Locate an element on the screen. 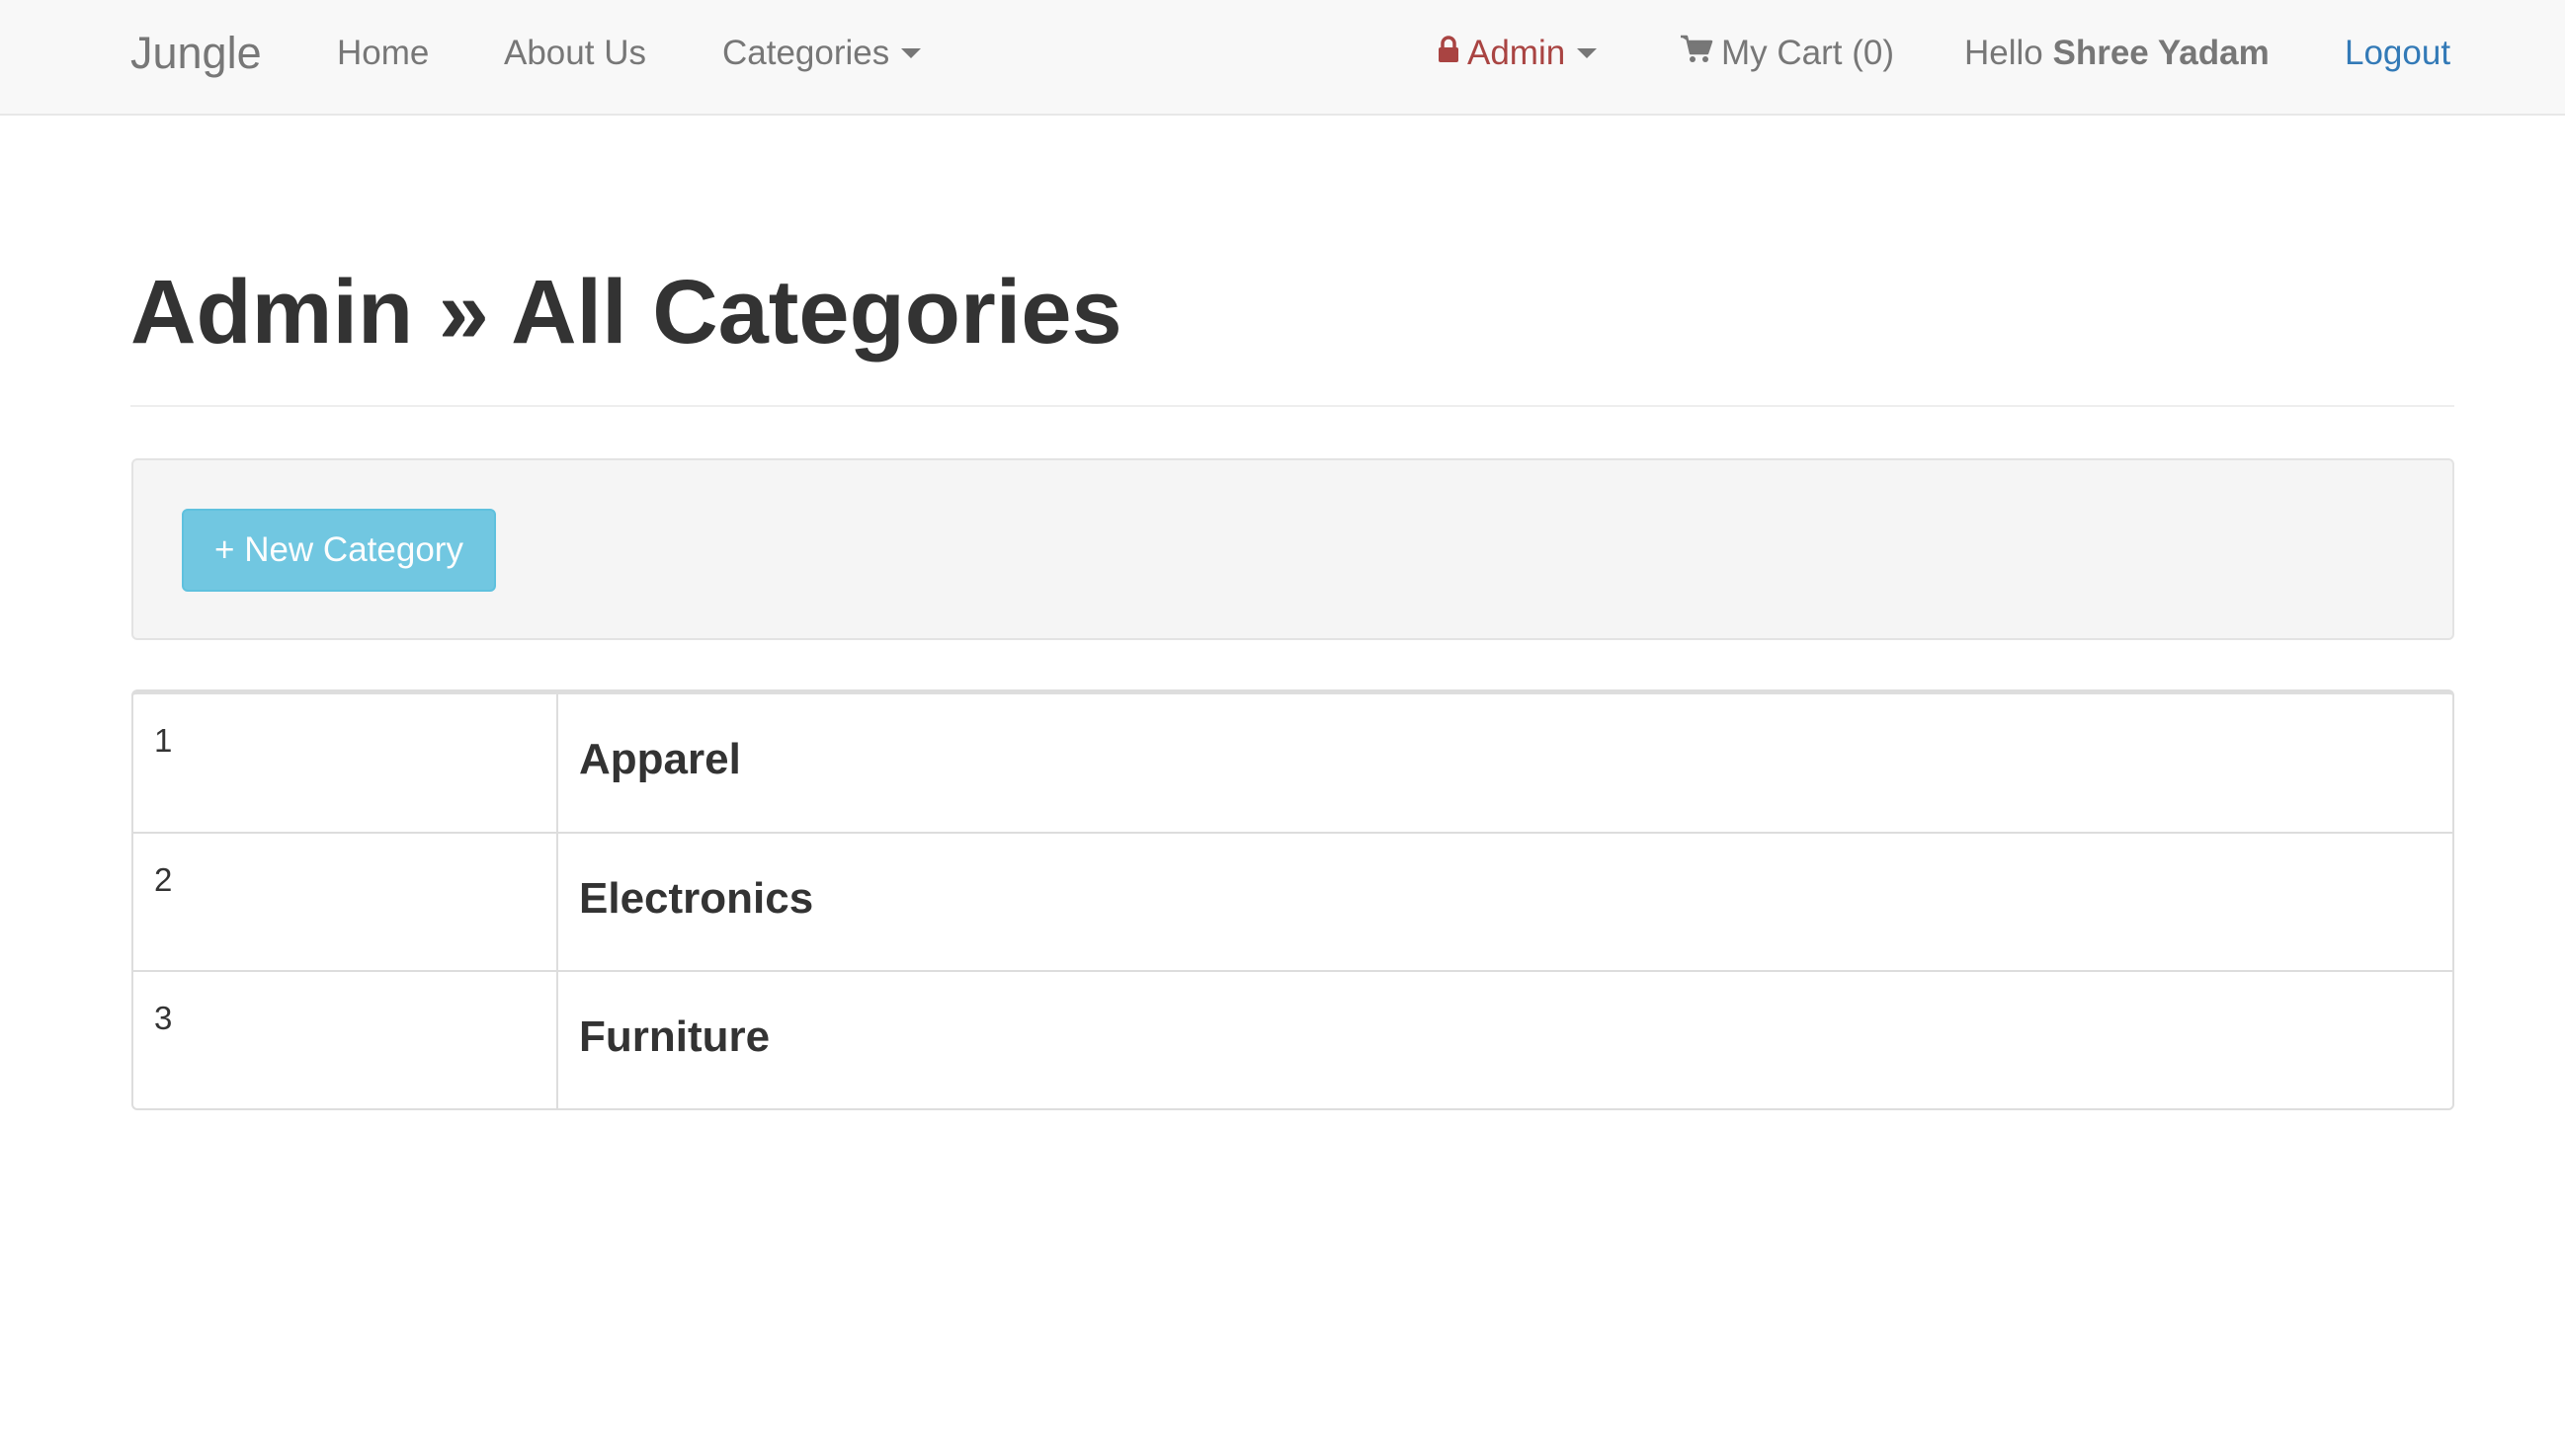 Image resolution: width=2565 pixels, height=1456 pixels. shopping-cart-icon is located at coordinates (1696, 52).